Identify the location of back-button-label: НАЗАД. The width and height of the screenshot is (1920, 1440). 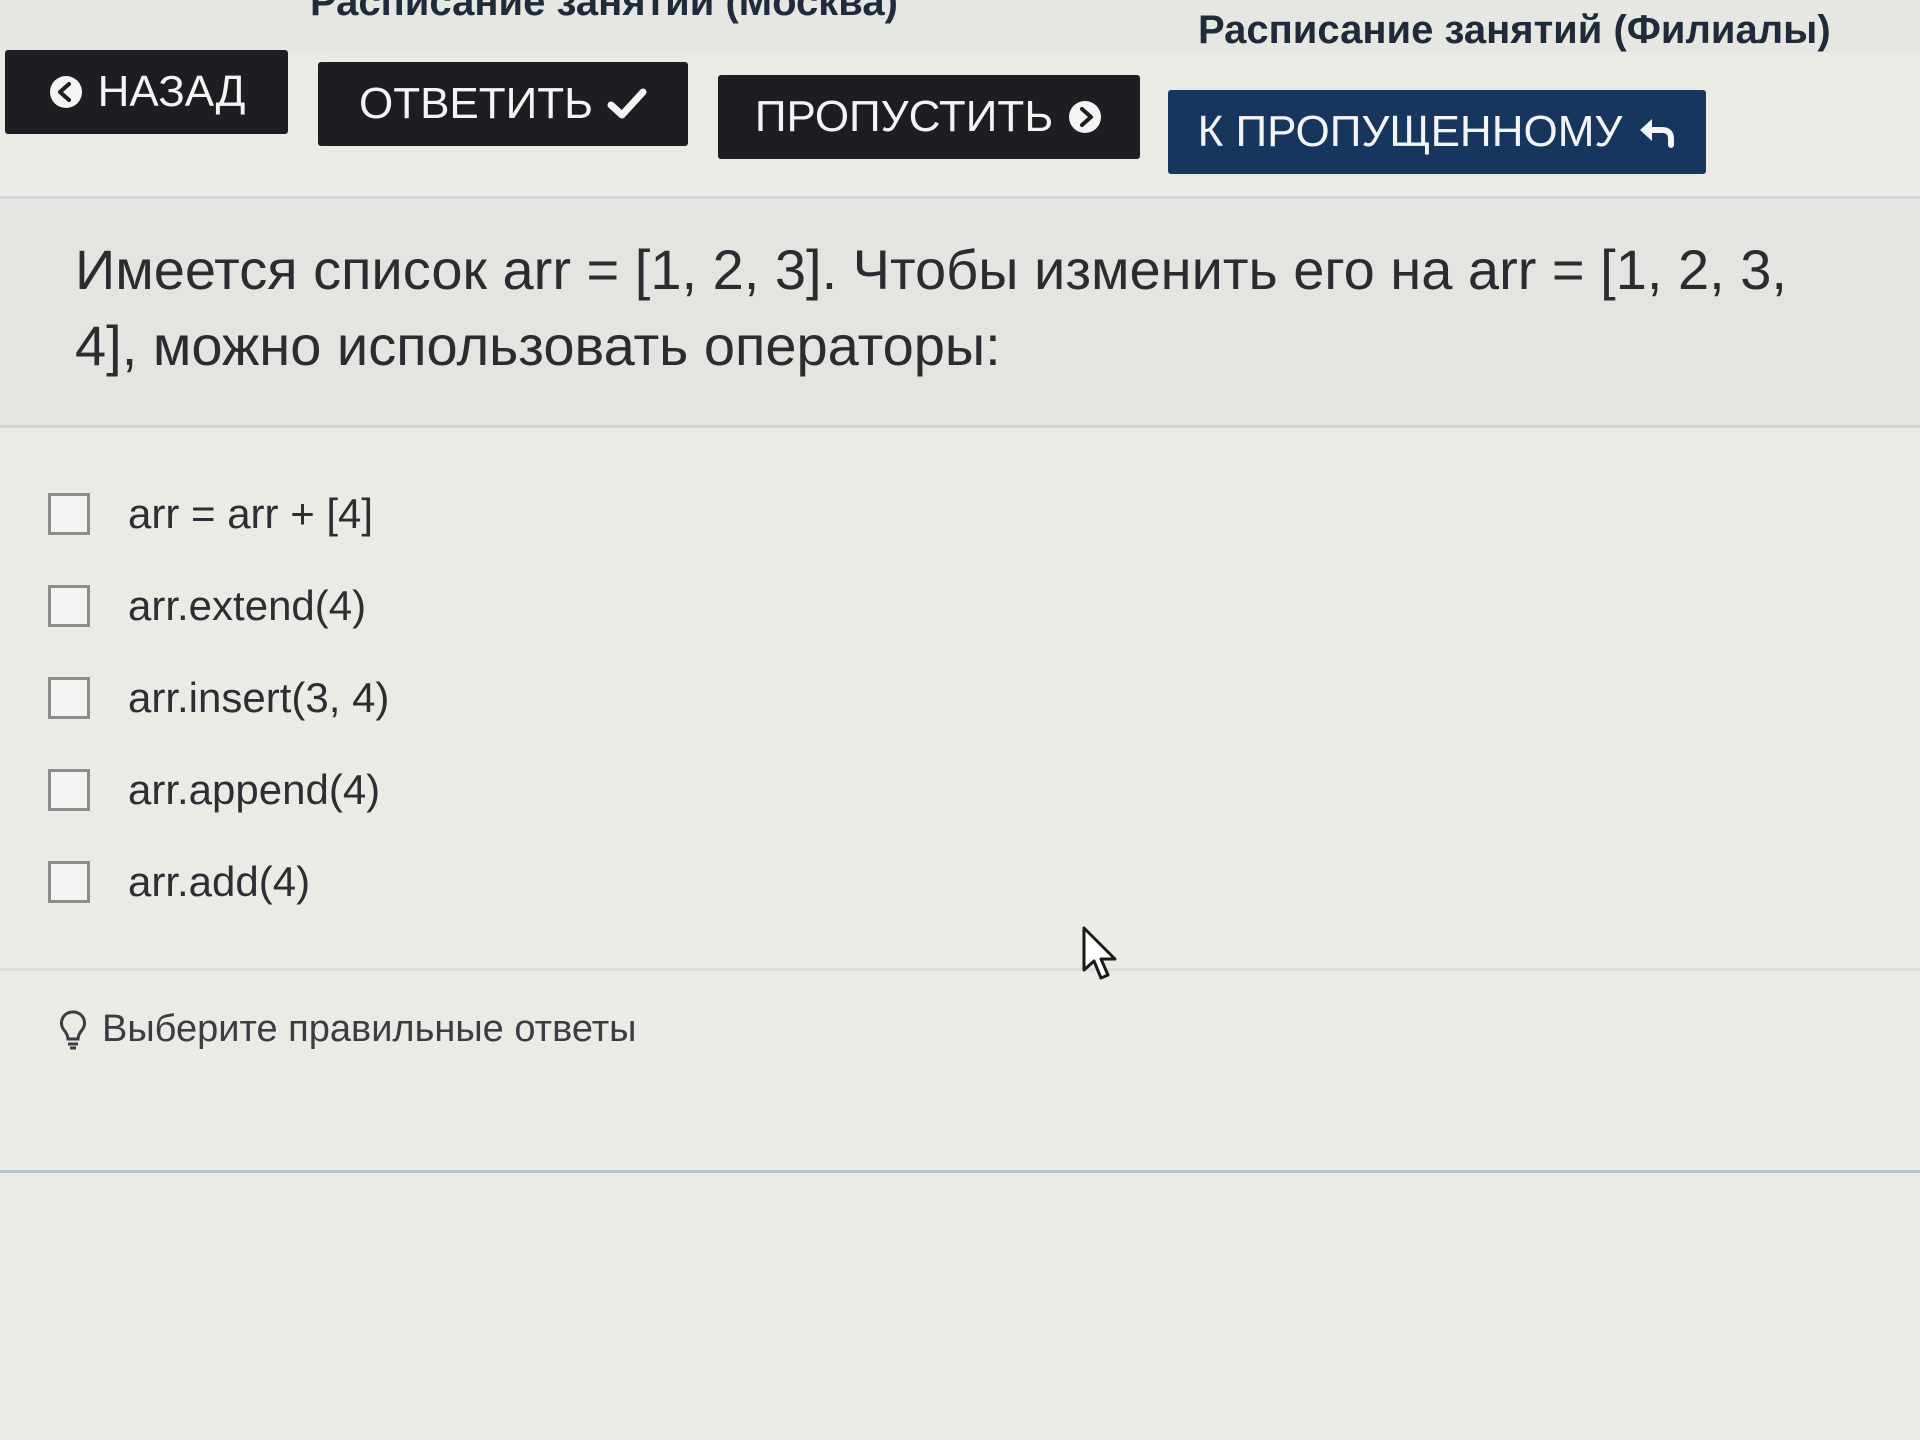
(171, 91).